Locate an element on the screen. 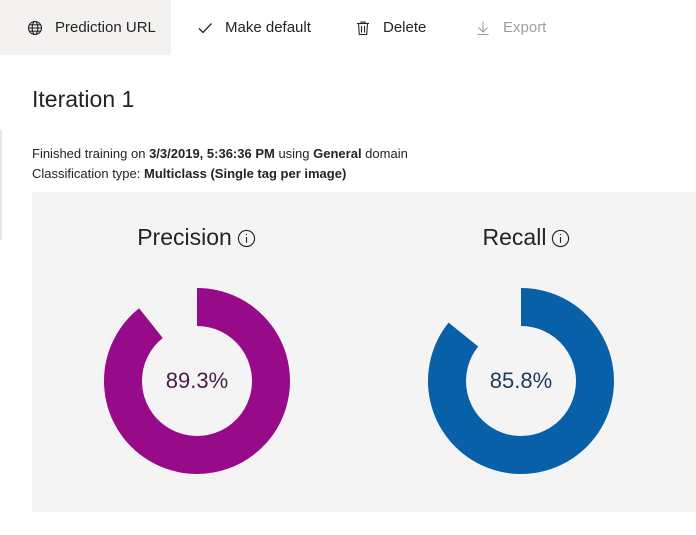  recall-donut: 85.8% is located at coordinates (521, 381).